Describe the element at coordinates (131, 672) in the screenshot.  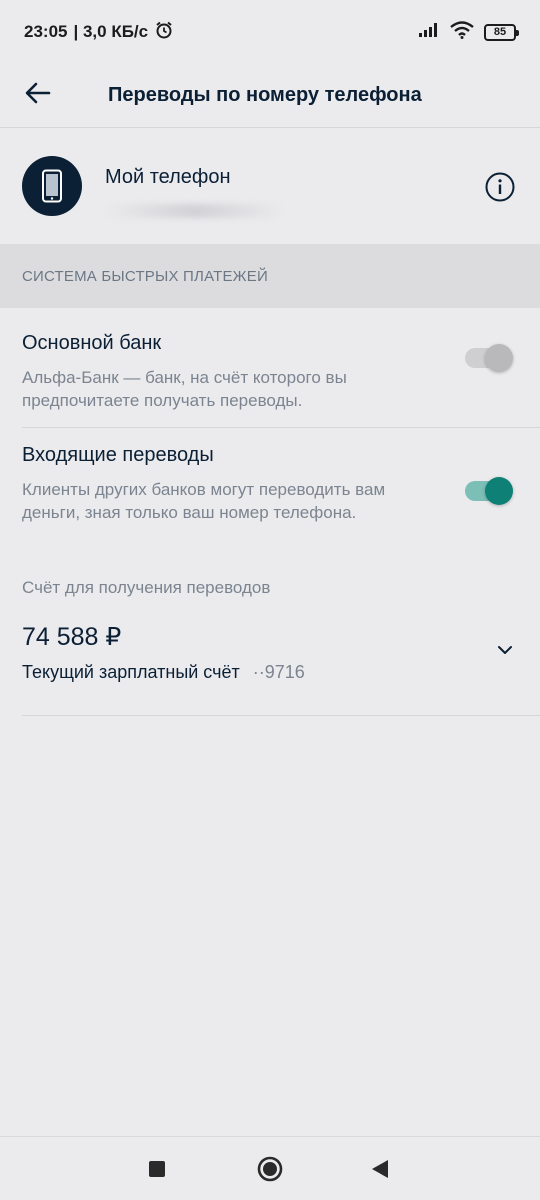
I see `account-name: Текущий зарплатный счёт` at that location.